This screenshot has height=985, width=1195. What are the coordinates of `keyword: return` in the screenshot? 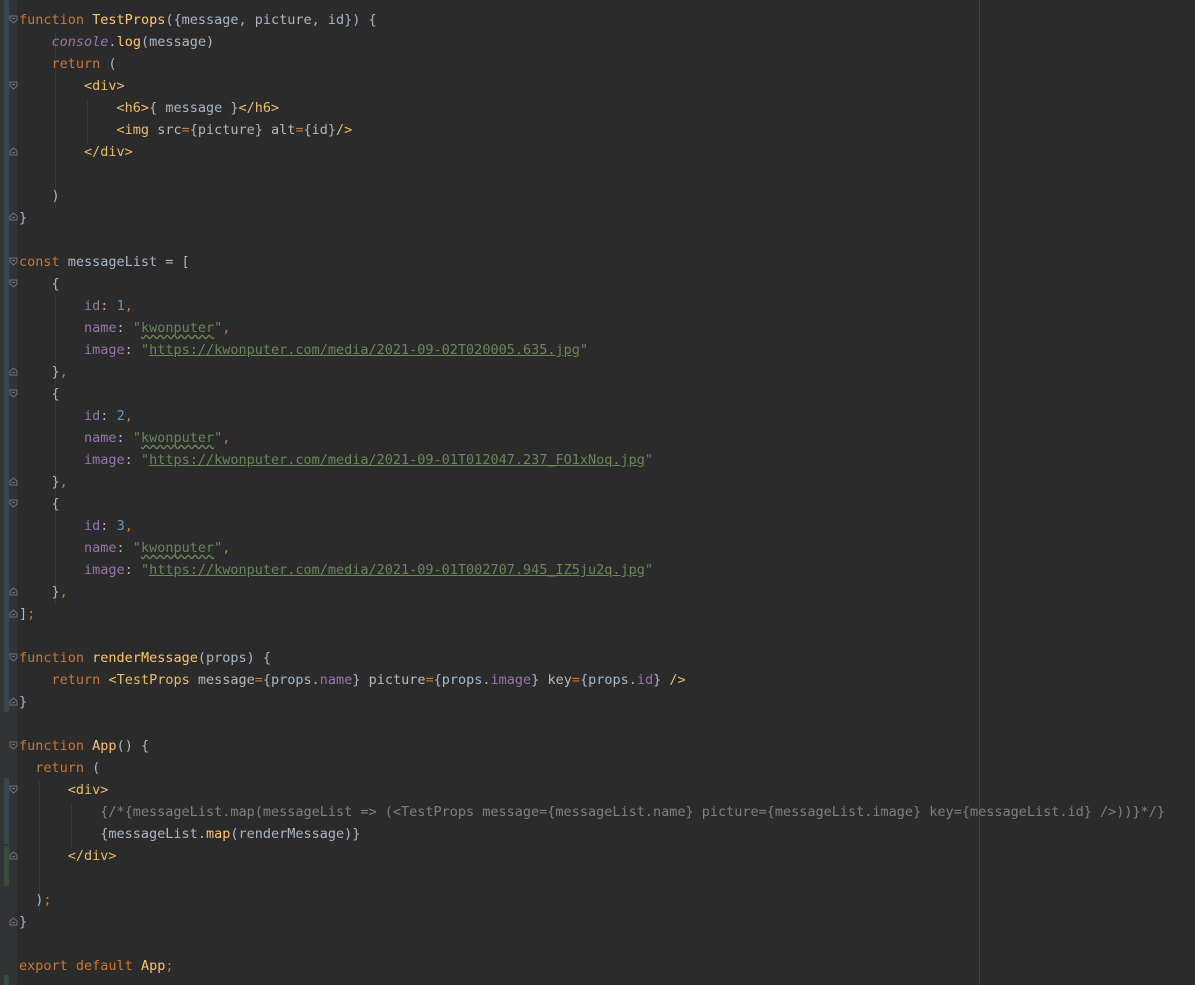 It's located at (76, 64).